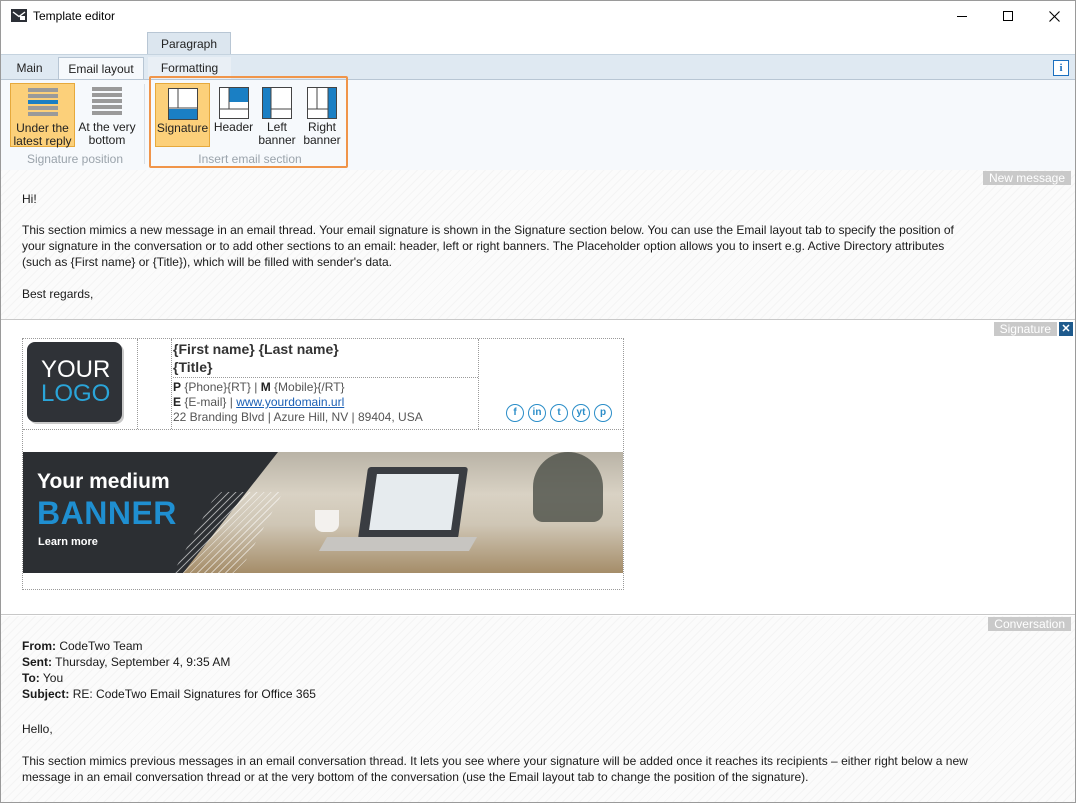 This screenshot has width=1076, height=803. Describe the element at coordinates (256, 349) in the screenshot. I see `placeholder-full-name: {First name} {Last name}` at that location.